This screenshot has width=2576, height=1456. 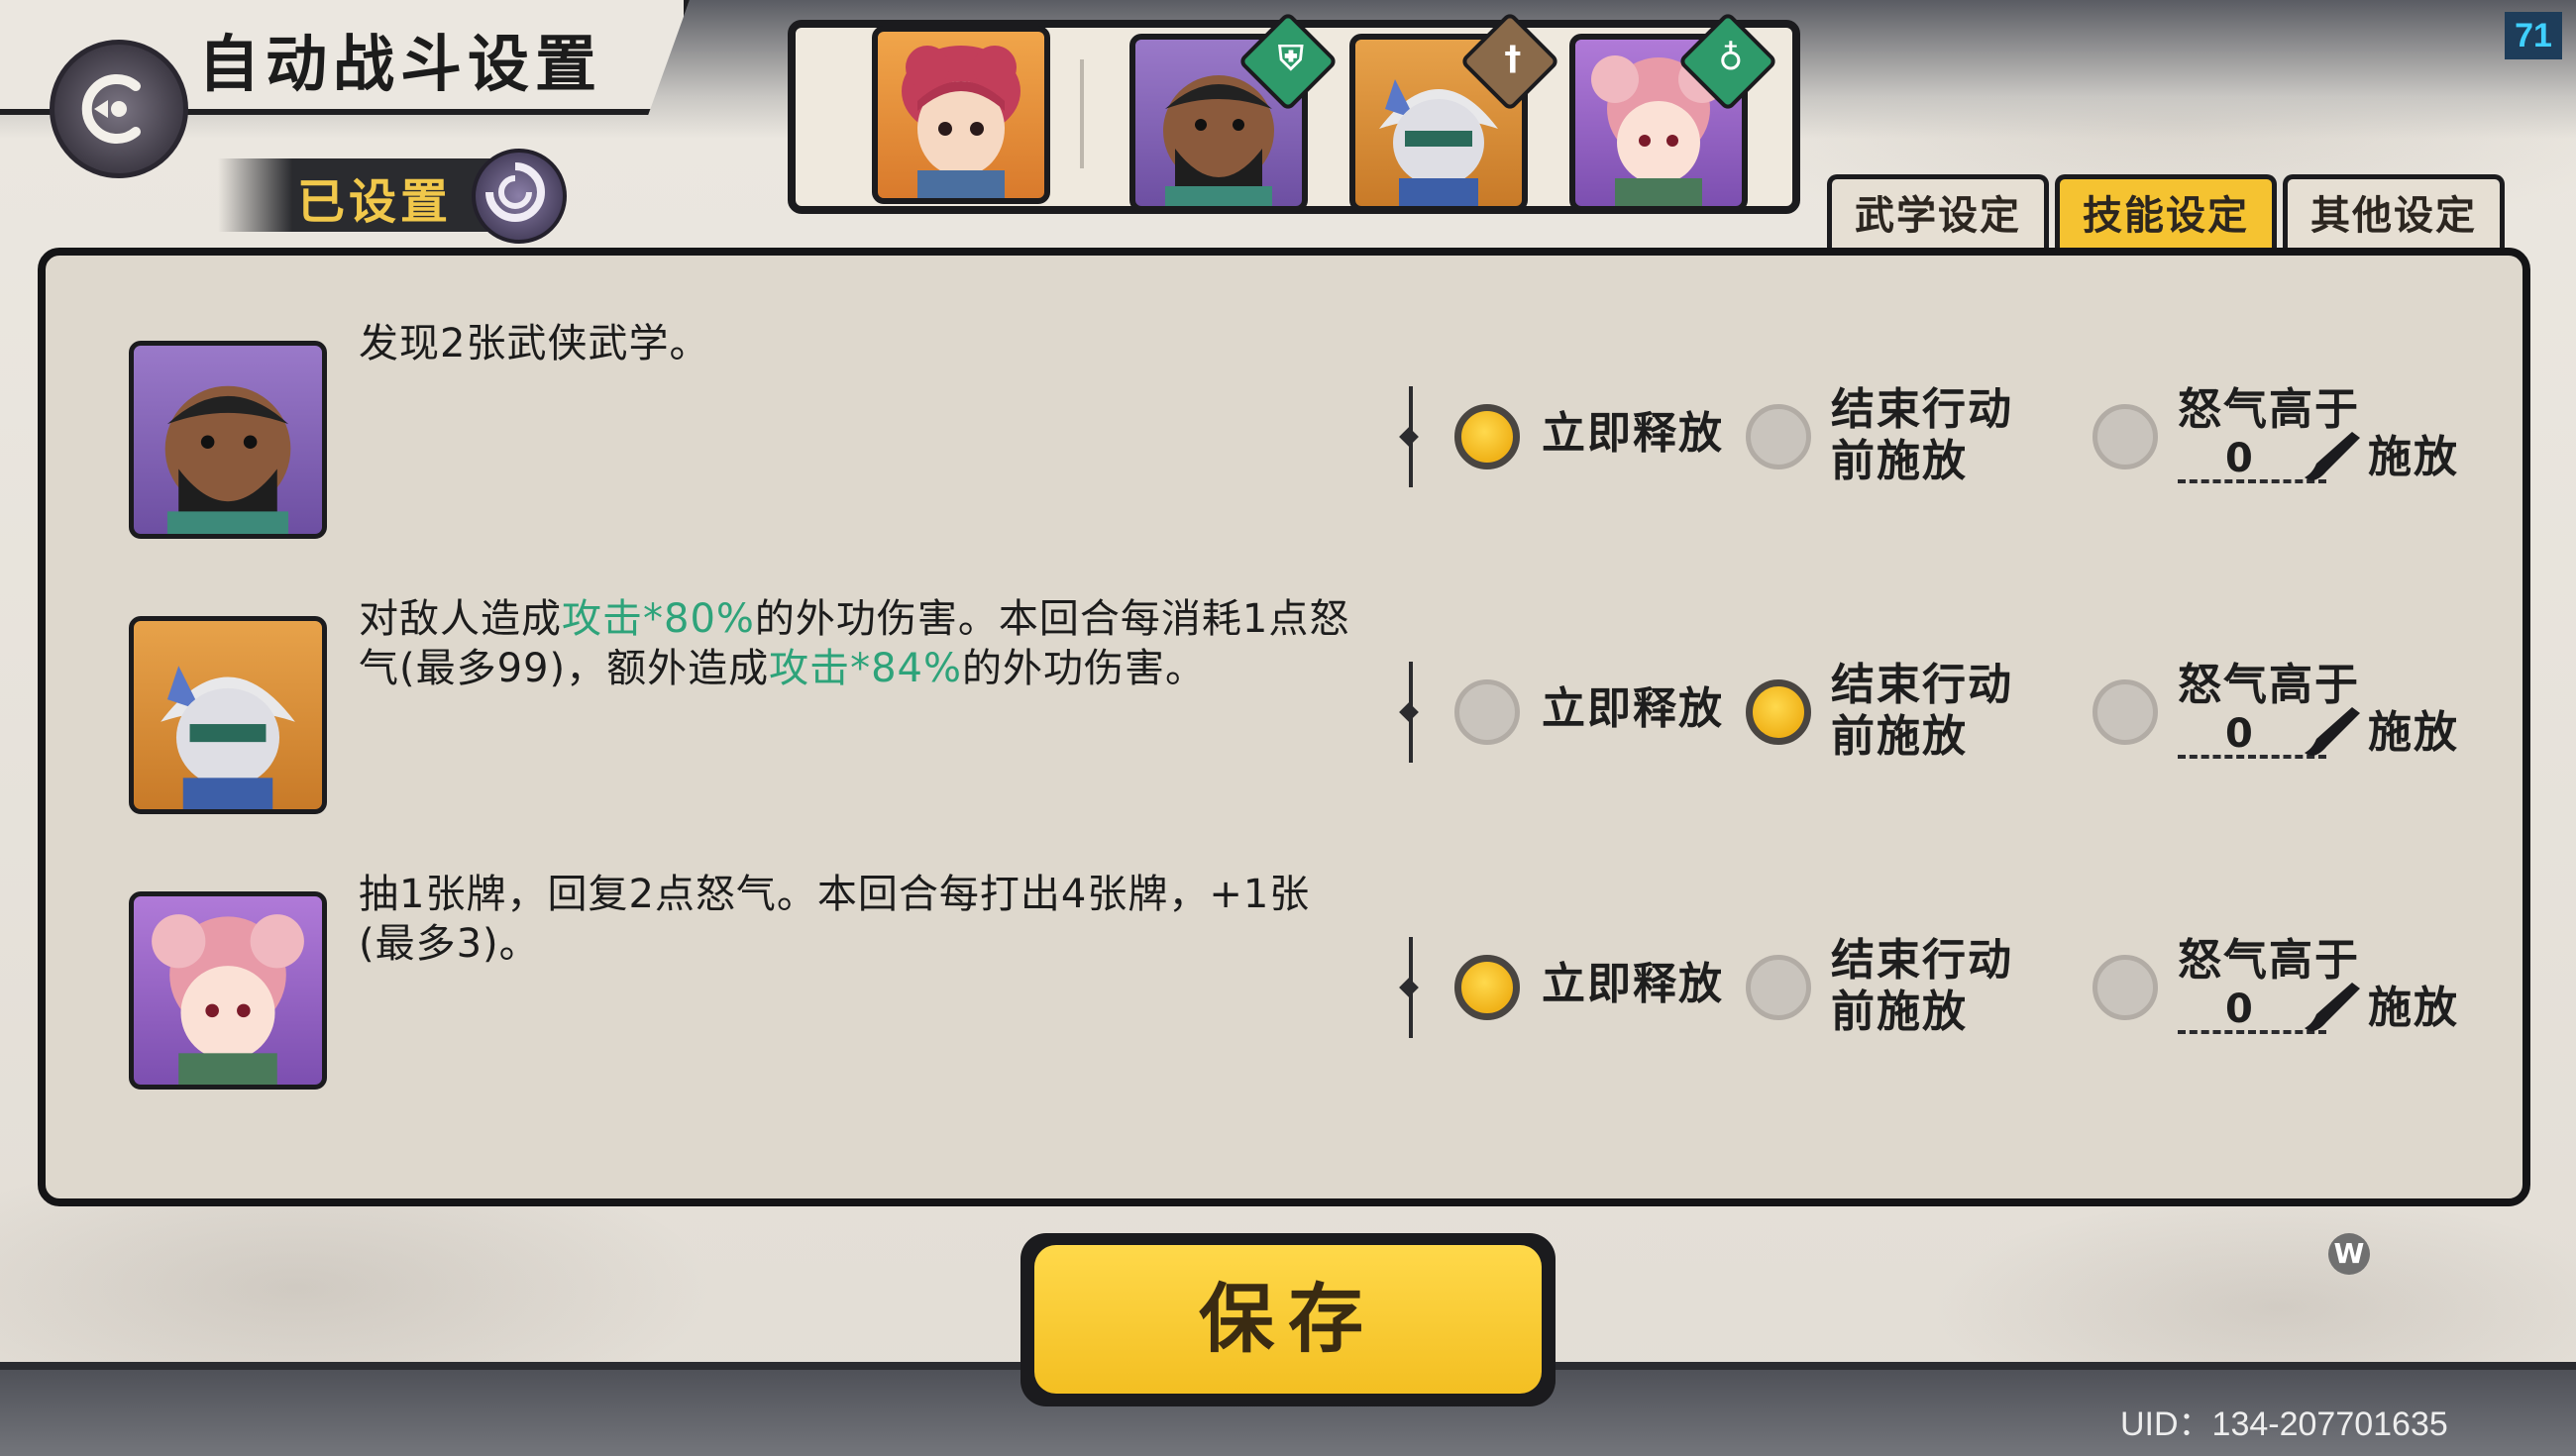 What do you see at coordinates (1085, 668) in the screenshot?
I see `desc-text: 的外功伤害。` at bounding box center [1085, 668].